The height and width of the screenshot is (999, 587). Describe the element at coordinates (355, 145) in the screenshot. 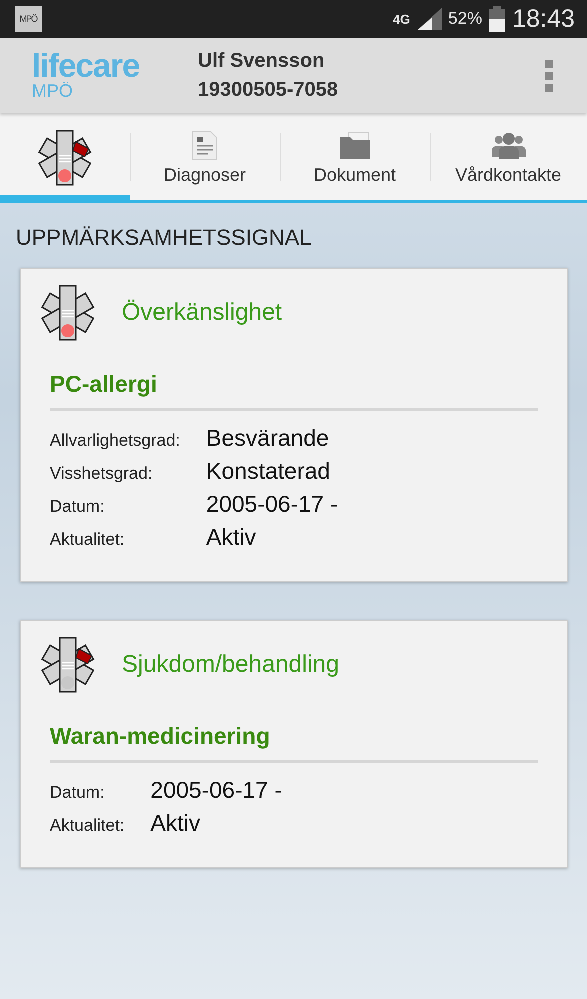

I see `folder-icon` at that location.